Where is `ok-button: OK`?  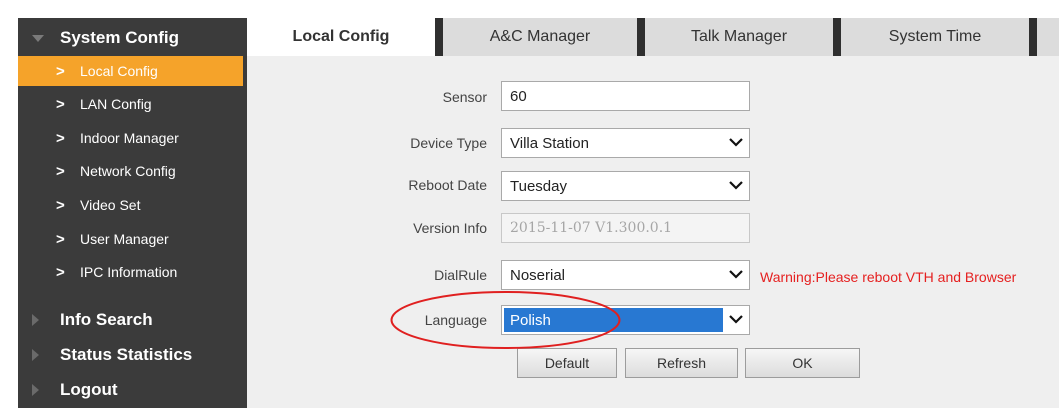
ok-button: OK is located at coordinates (802, 363).